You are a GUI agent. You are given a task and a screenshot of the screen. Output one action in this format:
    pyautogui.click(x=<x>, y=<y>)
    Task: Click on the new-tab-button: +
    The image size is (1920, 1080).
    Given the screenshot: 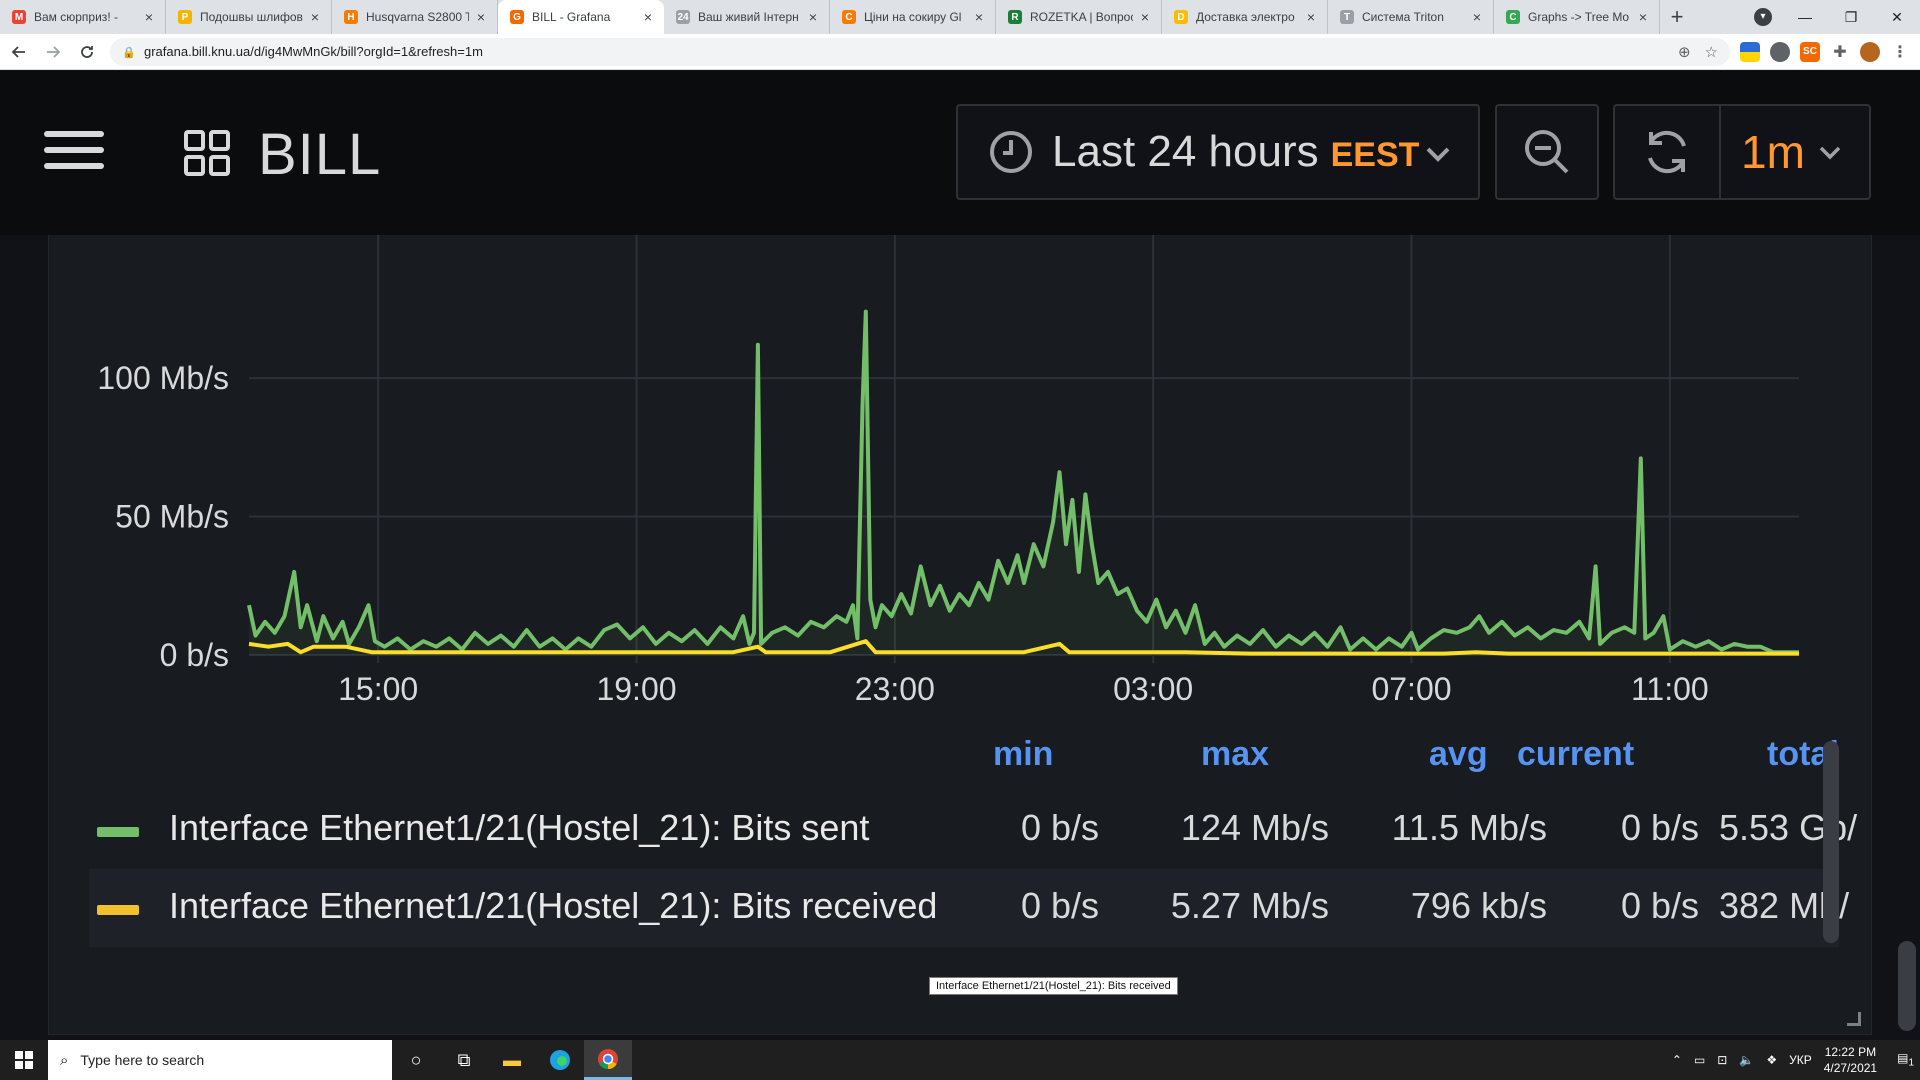 What is the action you would take?
    pyautogui.click(x=1677, y=17)
    